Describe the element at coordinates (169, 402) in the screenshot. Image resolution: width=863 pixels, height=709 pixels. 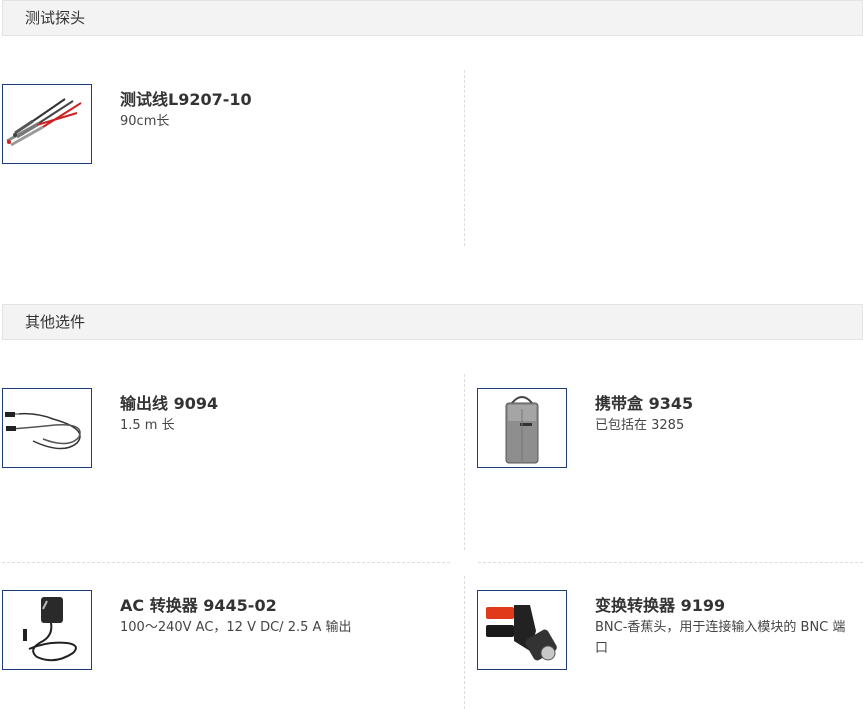
I see `product-title: 输出线 9094` at that location.